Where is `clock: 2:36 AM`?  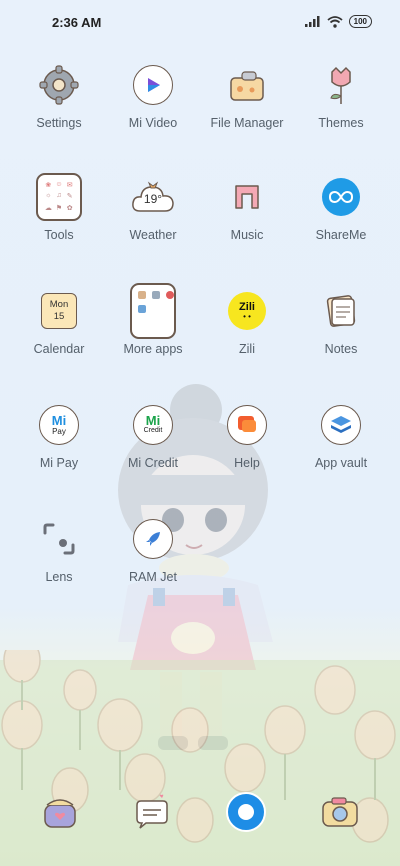
clock: 2:36 AM is located at coordinates (77, 22).